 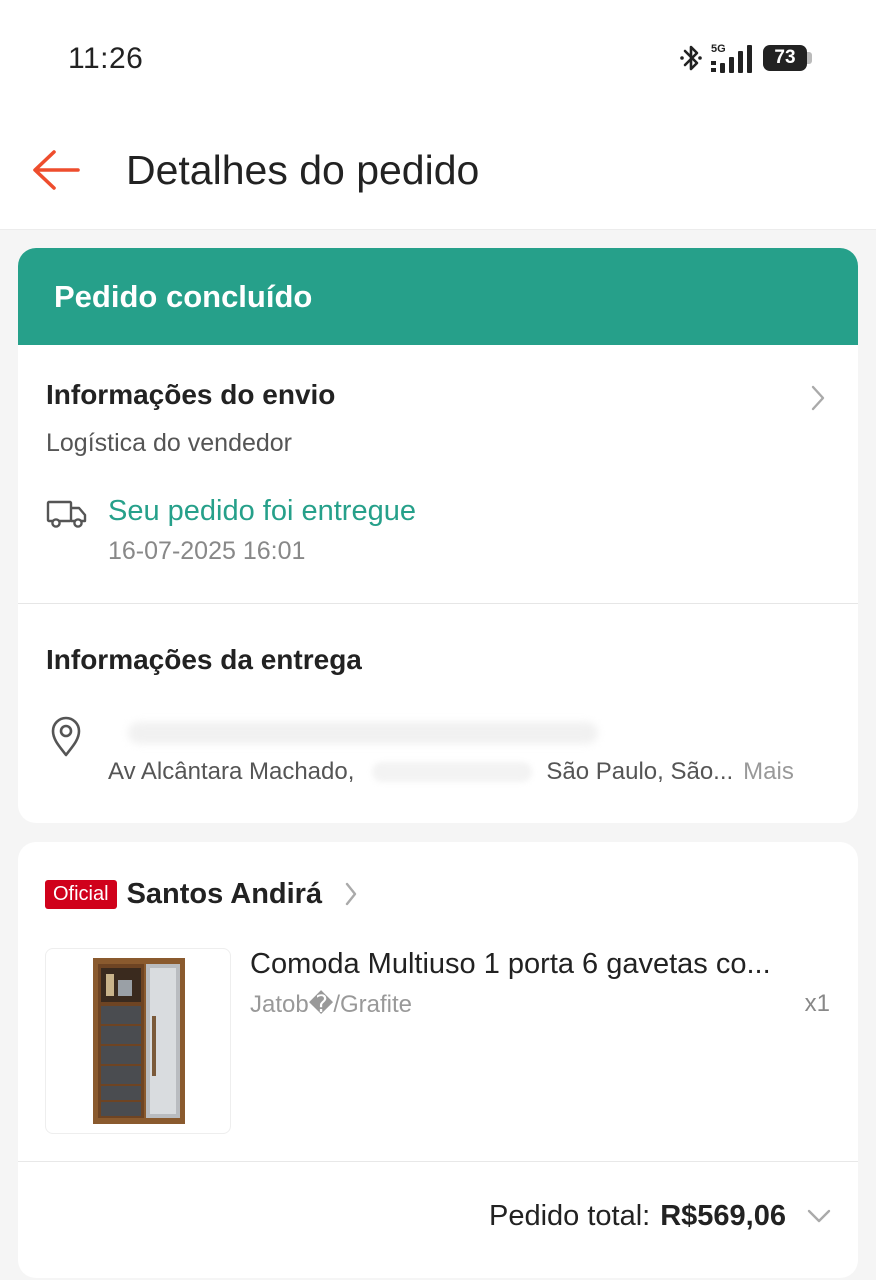 I want to click on back-arrow-icon, so click(x=56, y=170).